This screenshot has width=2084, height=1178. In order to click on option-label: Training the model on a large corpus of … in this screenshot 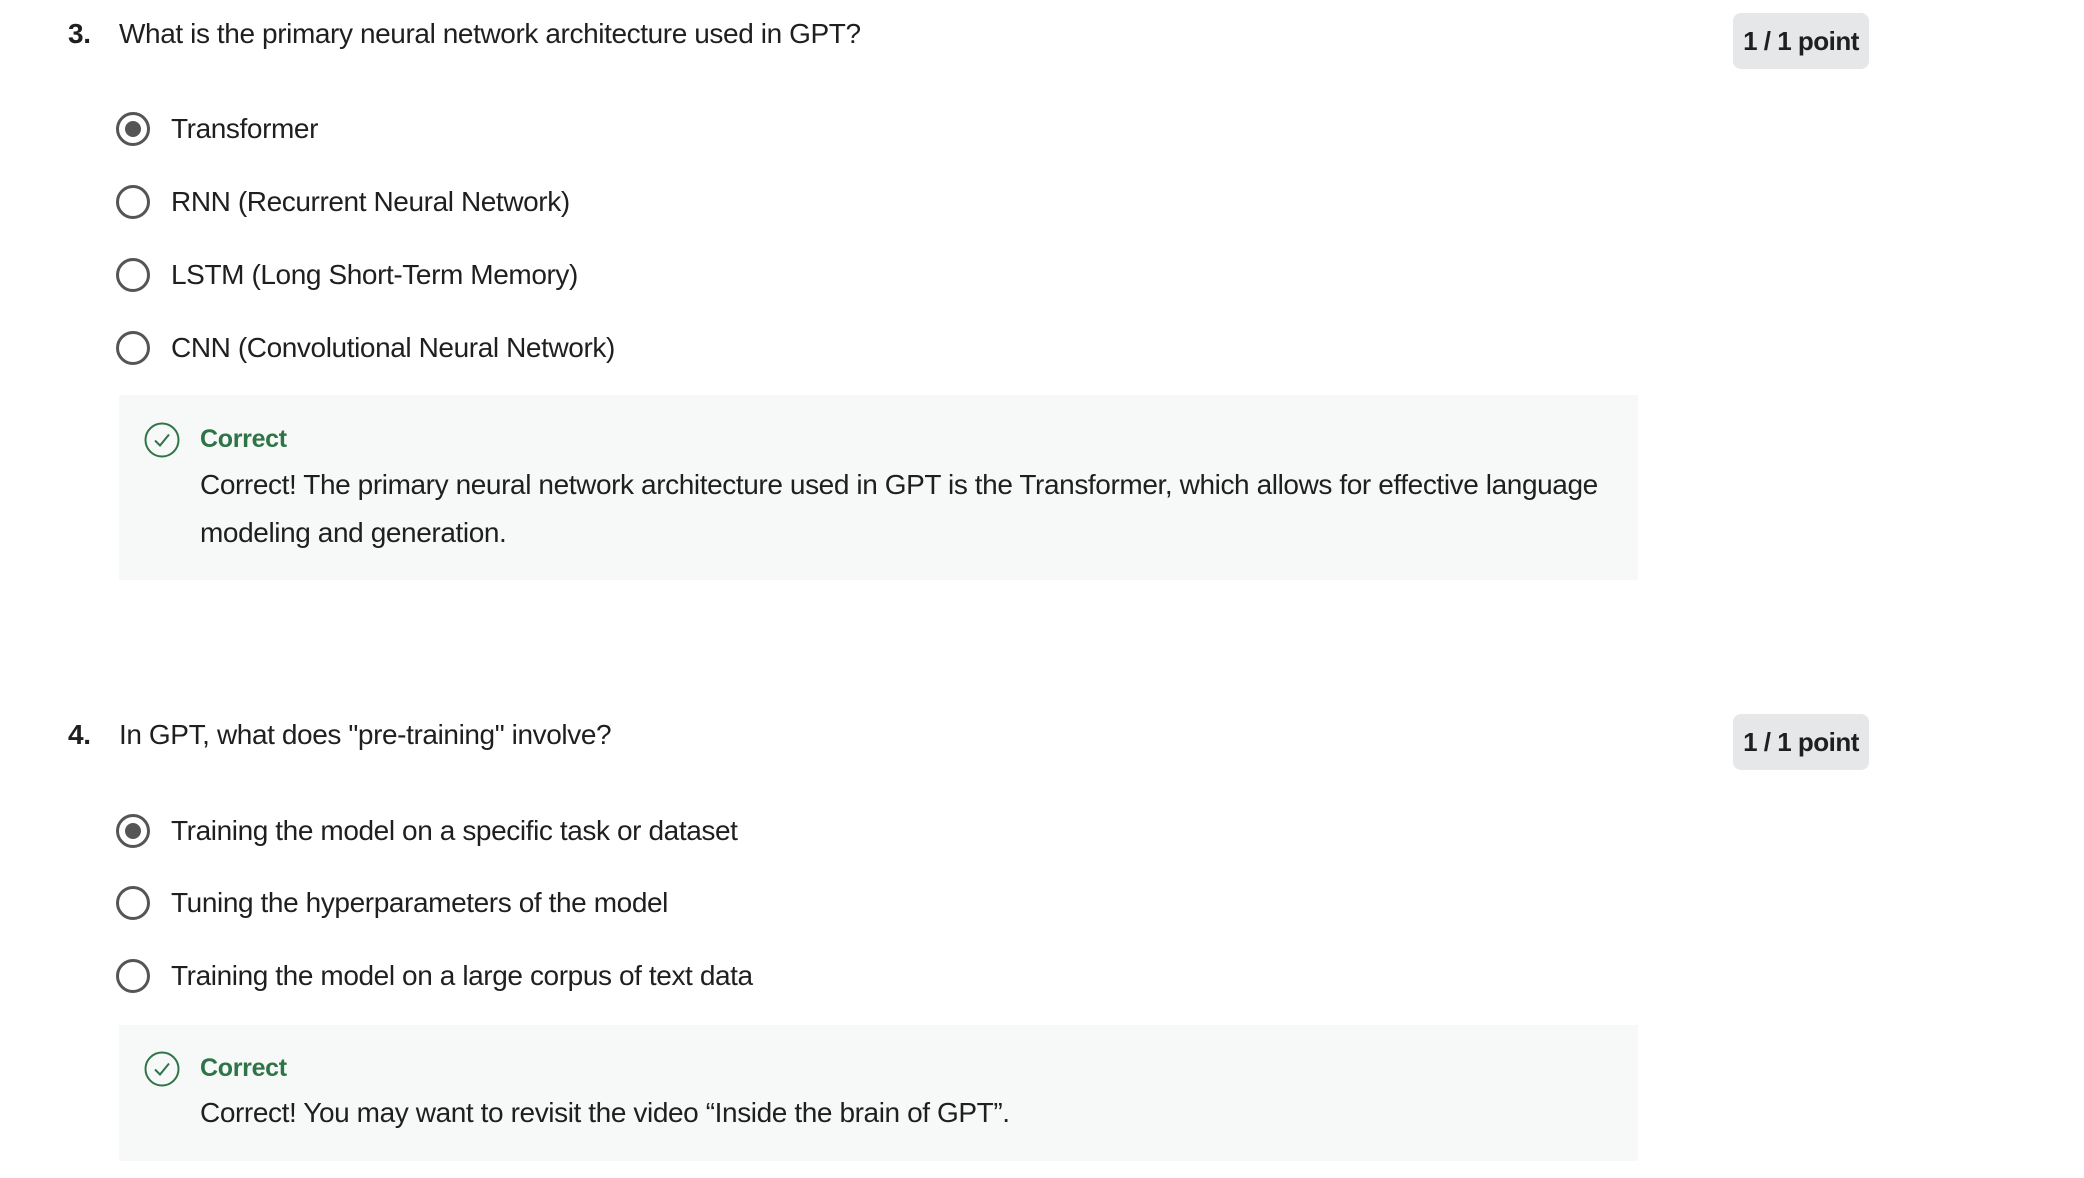, I will do `click(462, 975)`.